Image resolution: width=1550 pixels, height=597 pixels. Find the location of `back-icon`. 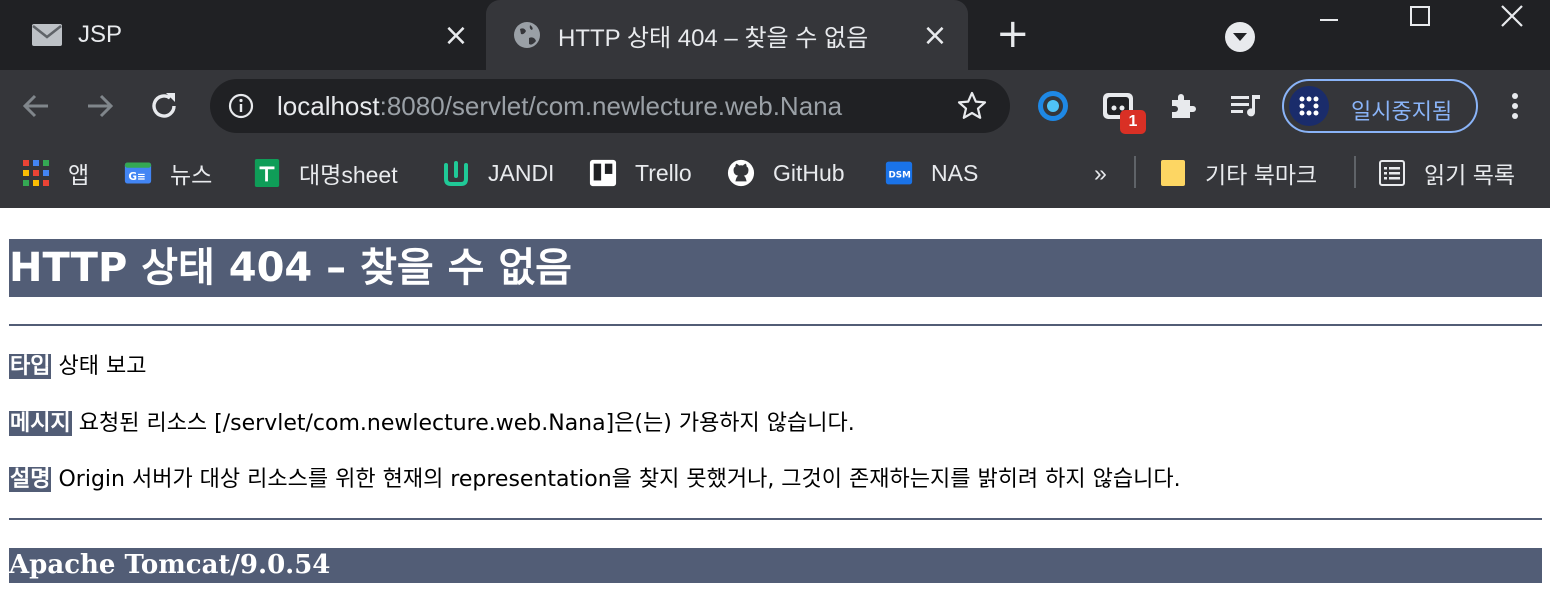

back-icon is located at coordinates (36, 106).